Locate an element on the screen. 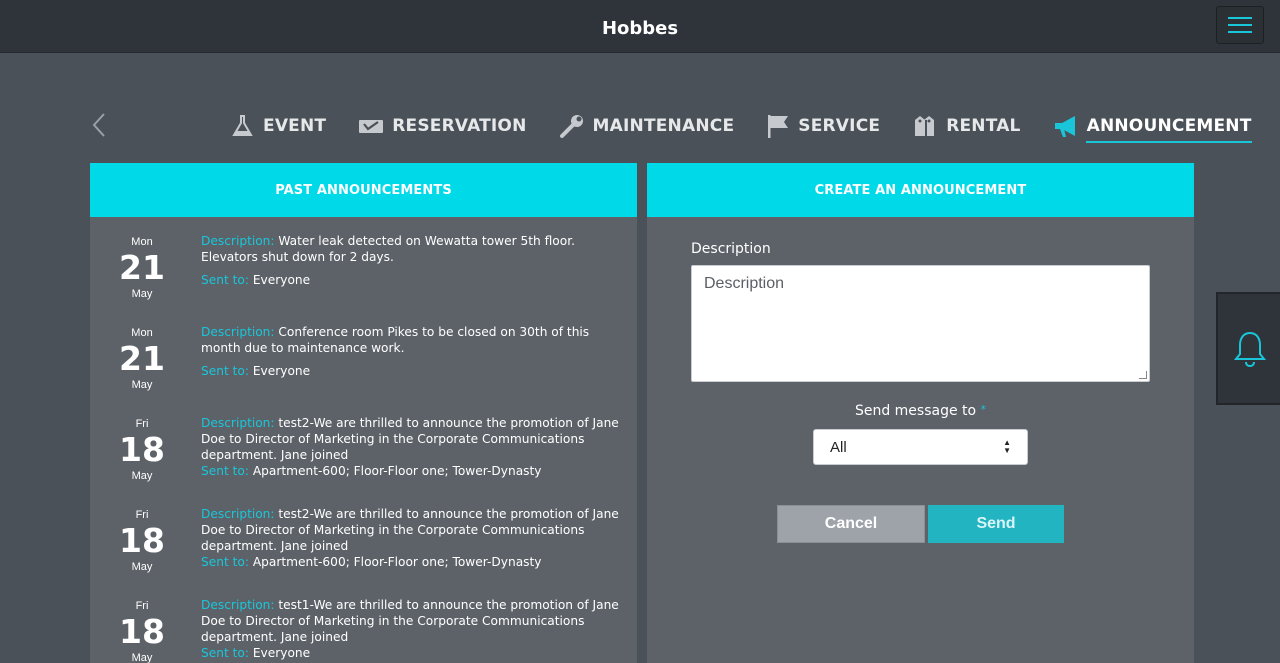 This screenshot has width=1280, height=663. create-announcement-header: CREATE AN ANNOUNCEMENT is located at coordinates (920, 190).